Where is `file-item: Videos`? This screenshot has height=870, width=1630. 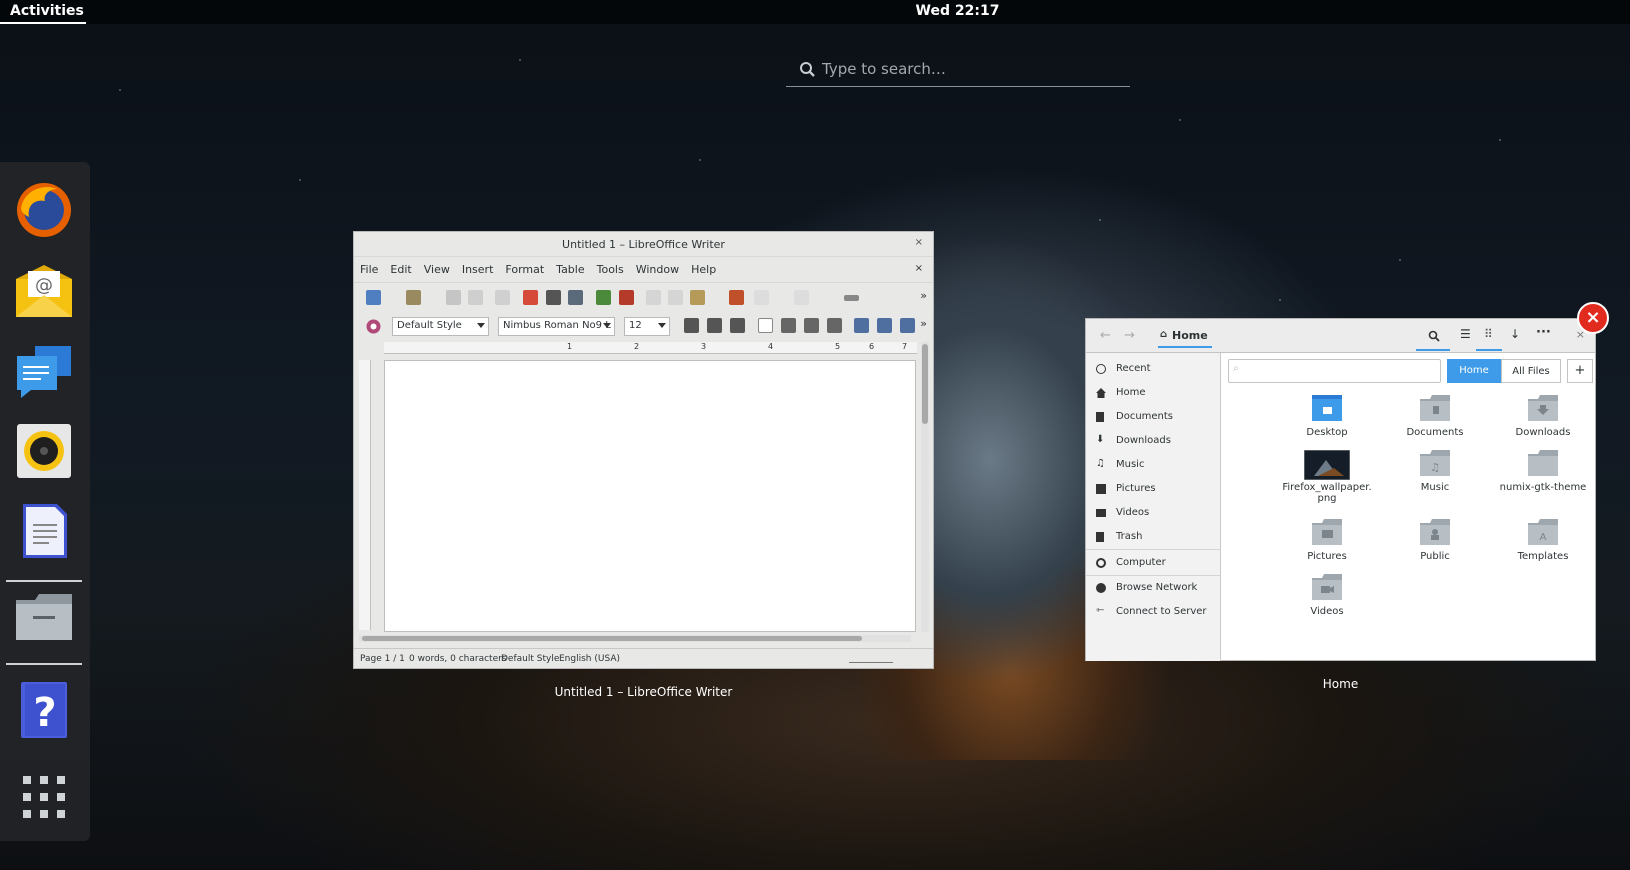
file-item: Videos is located at coordinates (1327, 595).